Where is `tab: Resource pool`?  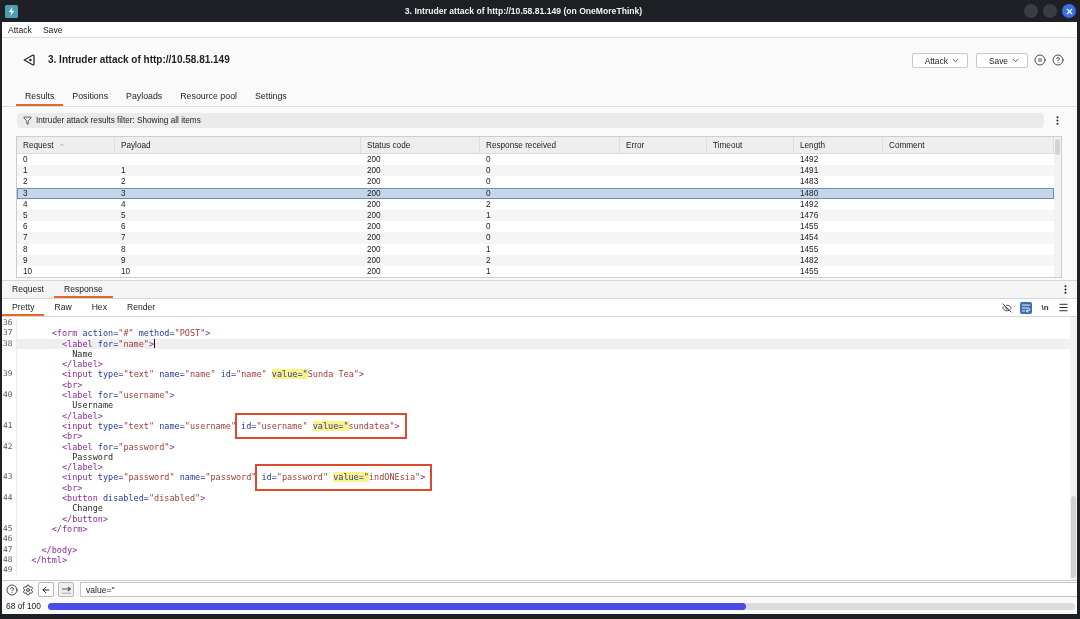 tab: Resource pool is located at coordinates (208, 97).